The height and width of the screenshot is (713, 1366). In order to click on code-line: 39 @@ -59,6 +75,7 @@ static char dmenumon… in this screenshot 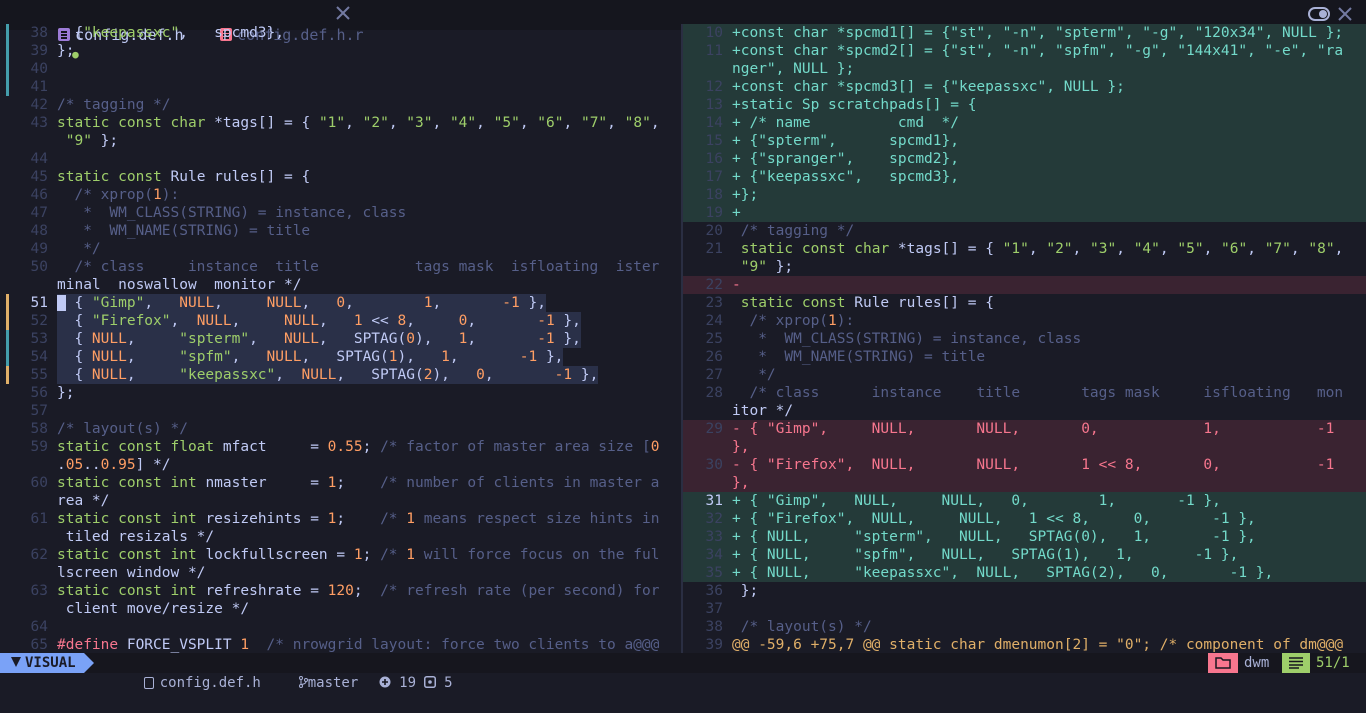, I will do `click(1024, 644)`.